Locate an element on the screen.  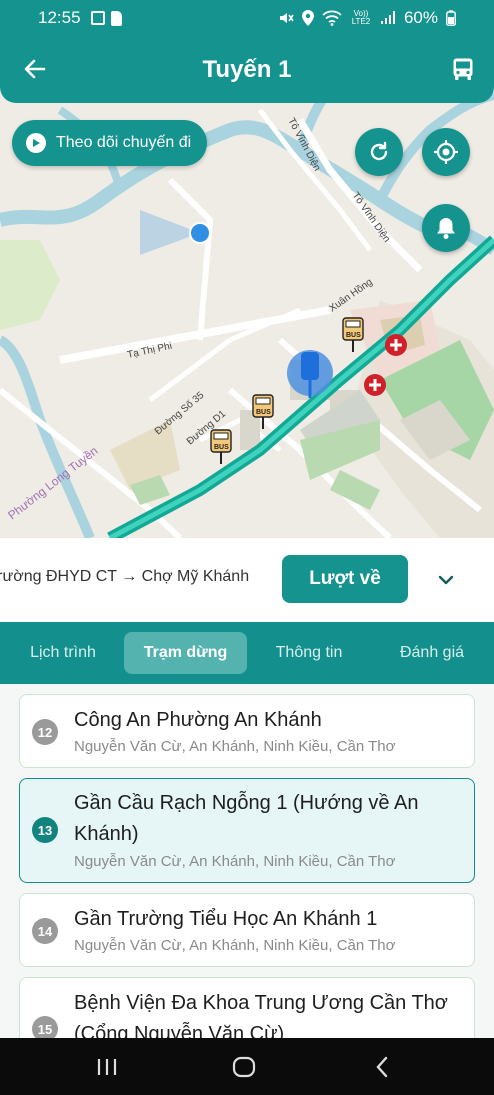
home-icon is located at coordinates (244, 1067).